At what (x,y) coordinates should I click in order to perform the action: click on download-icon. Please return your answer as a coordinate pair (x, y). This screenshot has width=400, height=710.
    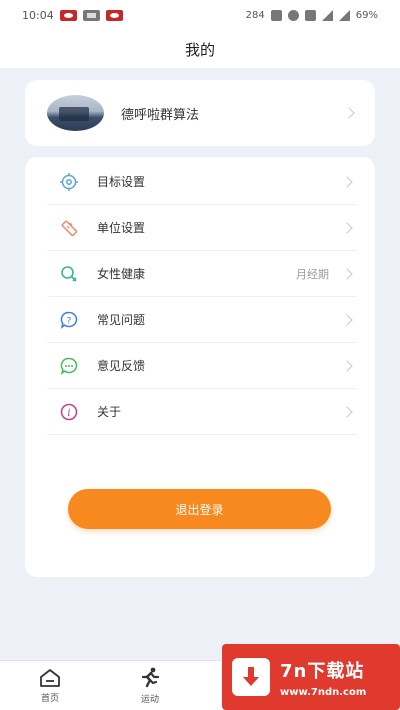
    Looking at the image, I should click on (251, 677).